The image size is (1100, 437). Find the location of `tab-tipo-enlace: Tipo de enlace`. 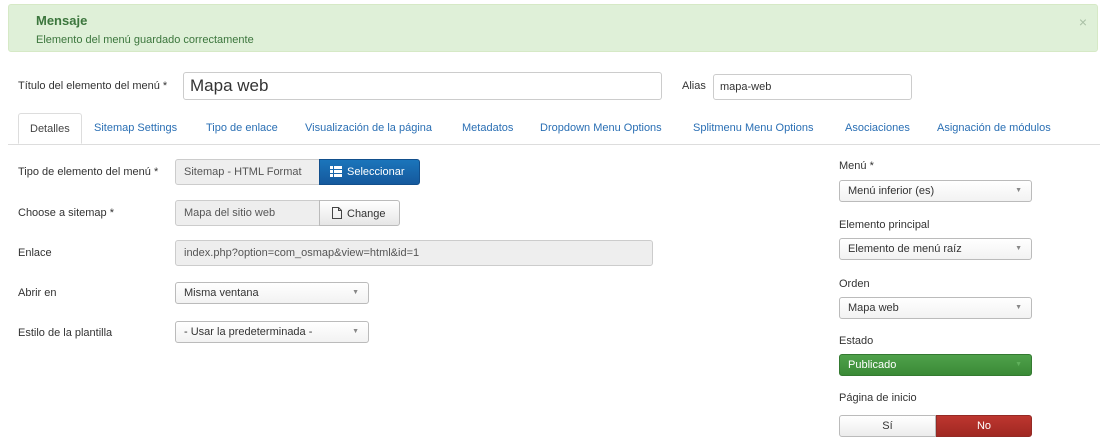

tab-tipo-enlace: Tipo de enlace is located at coordinates (242, 128).